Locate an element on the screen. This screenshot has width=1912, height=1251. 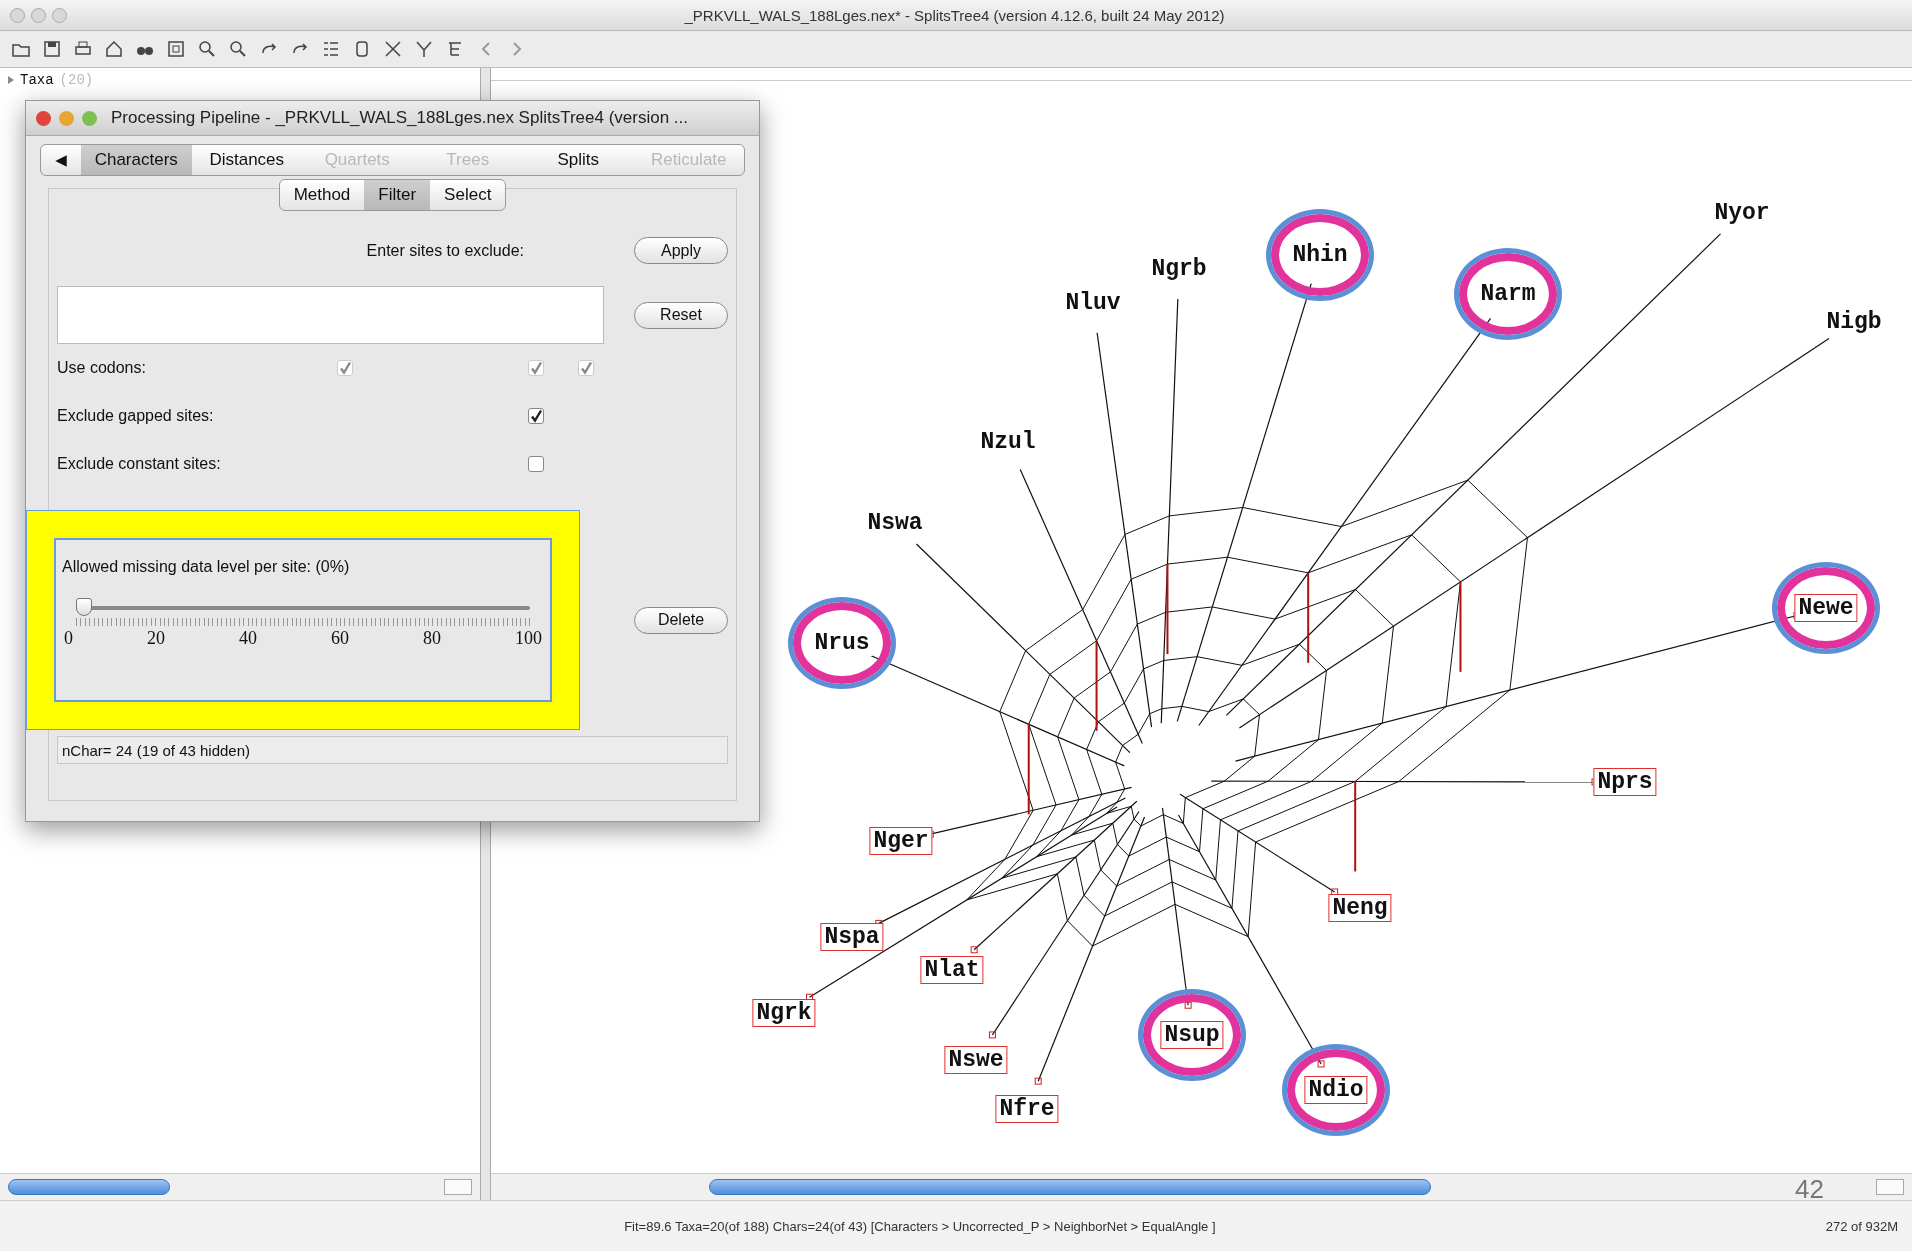
taxon-label: Nspa is located at coordinates (852, 937).